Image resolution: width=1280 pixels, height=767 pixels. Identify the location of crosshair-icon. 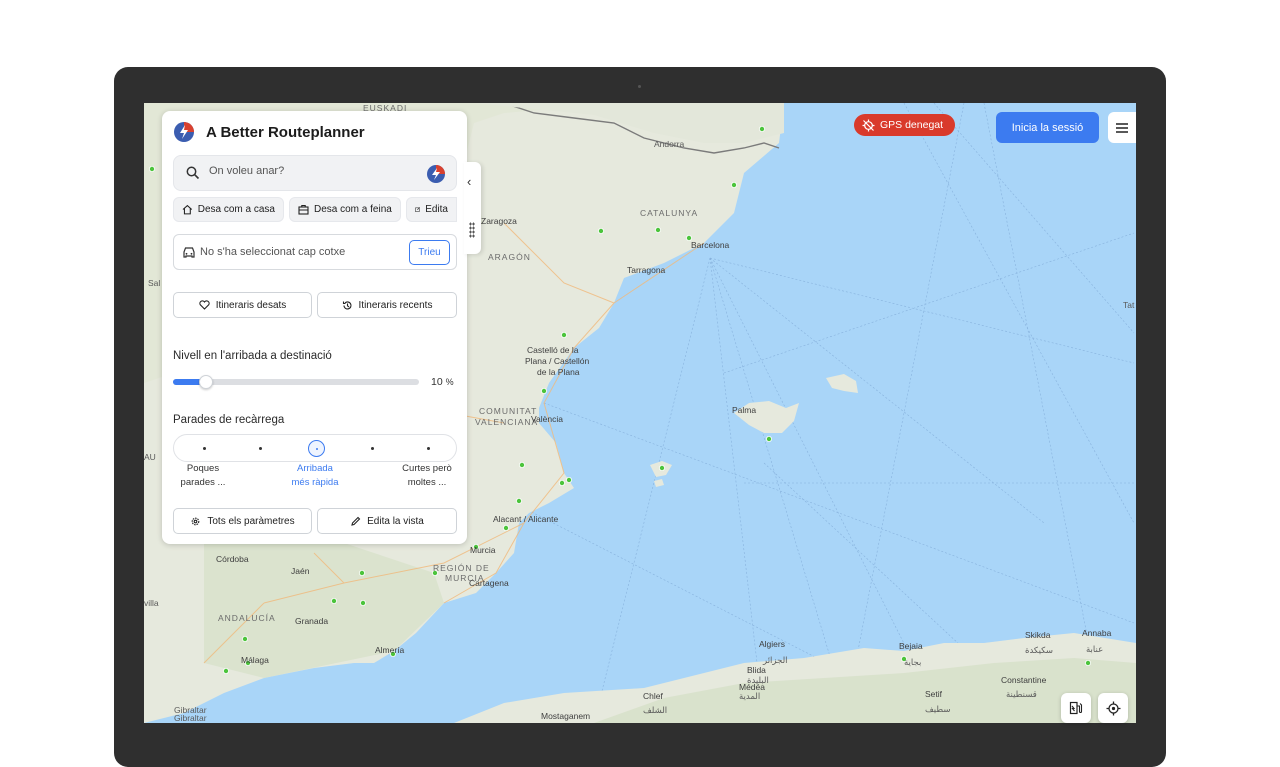
(1113, 708).